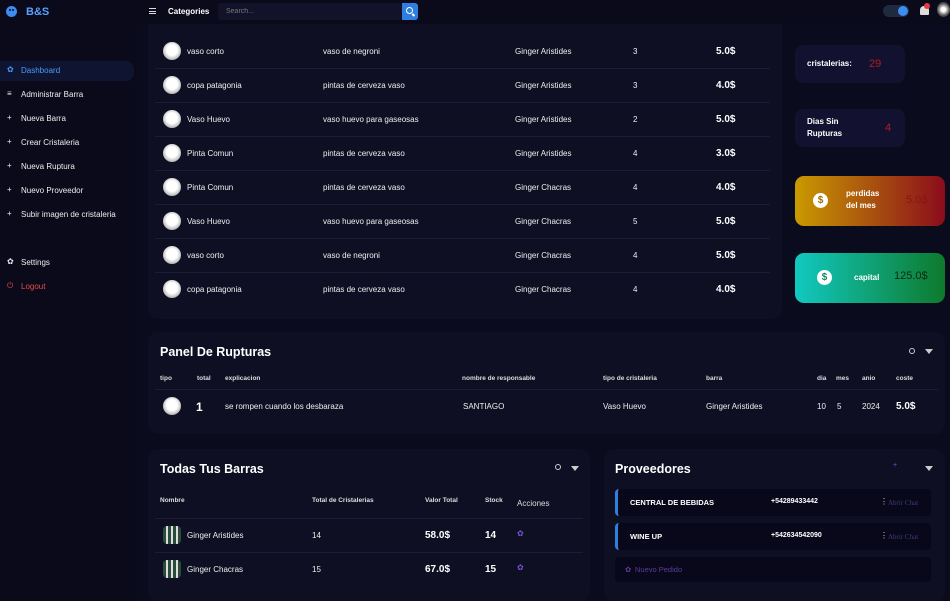  What do you see at coordinates (796, 535) in the screenshot?
I see `proveedor-phone: +542634542090` at bounding box center [796, 535].